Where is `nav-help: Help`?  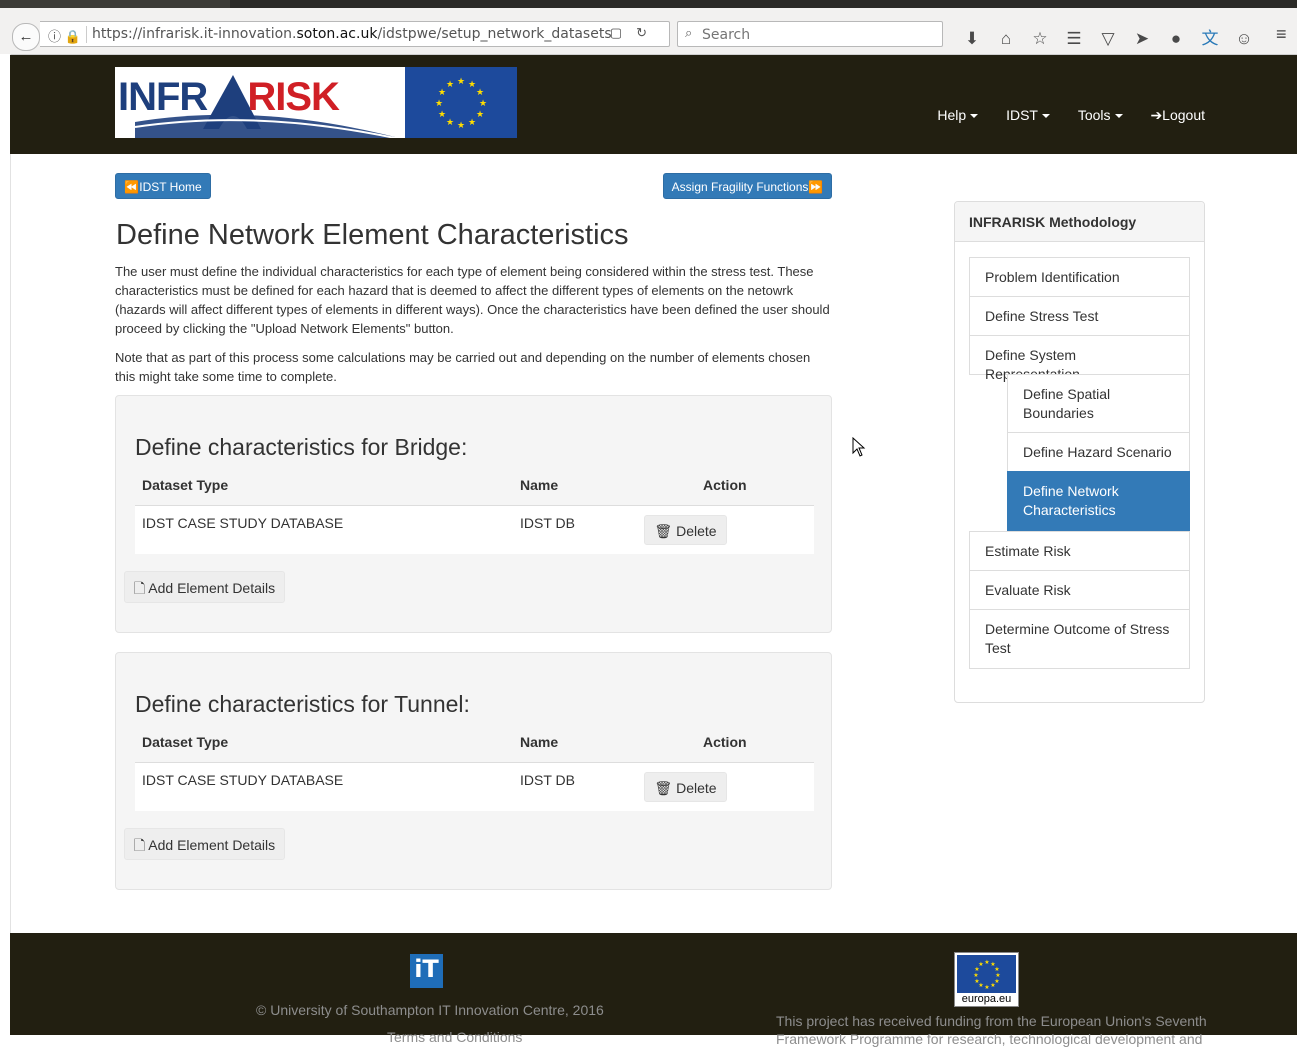 nav-help: Help is located at coordinates (958, 115).